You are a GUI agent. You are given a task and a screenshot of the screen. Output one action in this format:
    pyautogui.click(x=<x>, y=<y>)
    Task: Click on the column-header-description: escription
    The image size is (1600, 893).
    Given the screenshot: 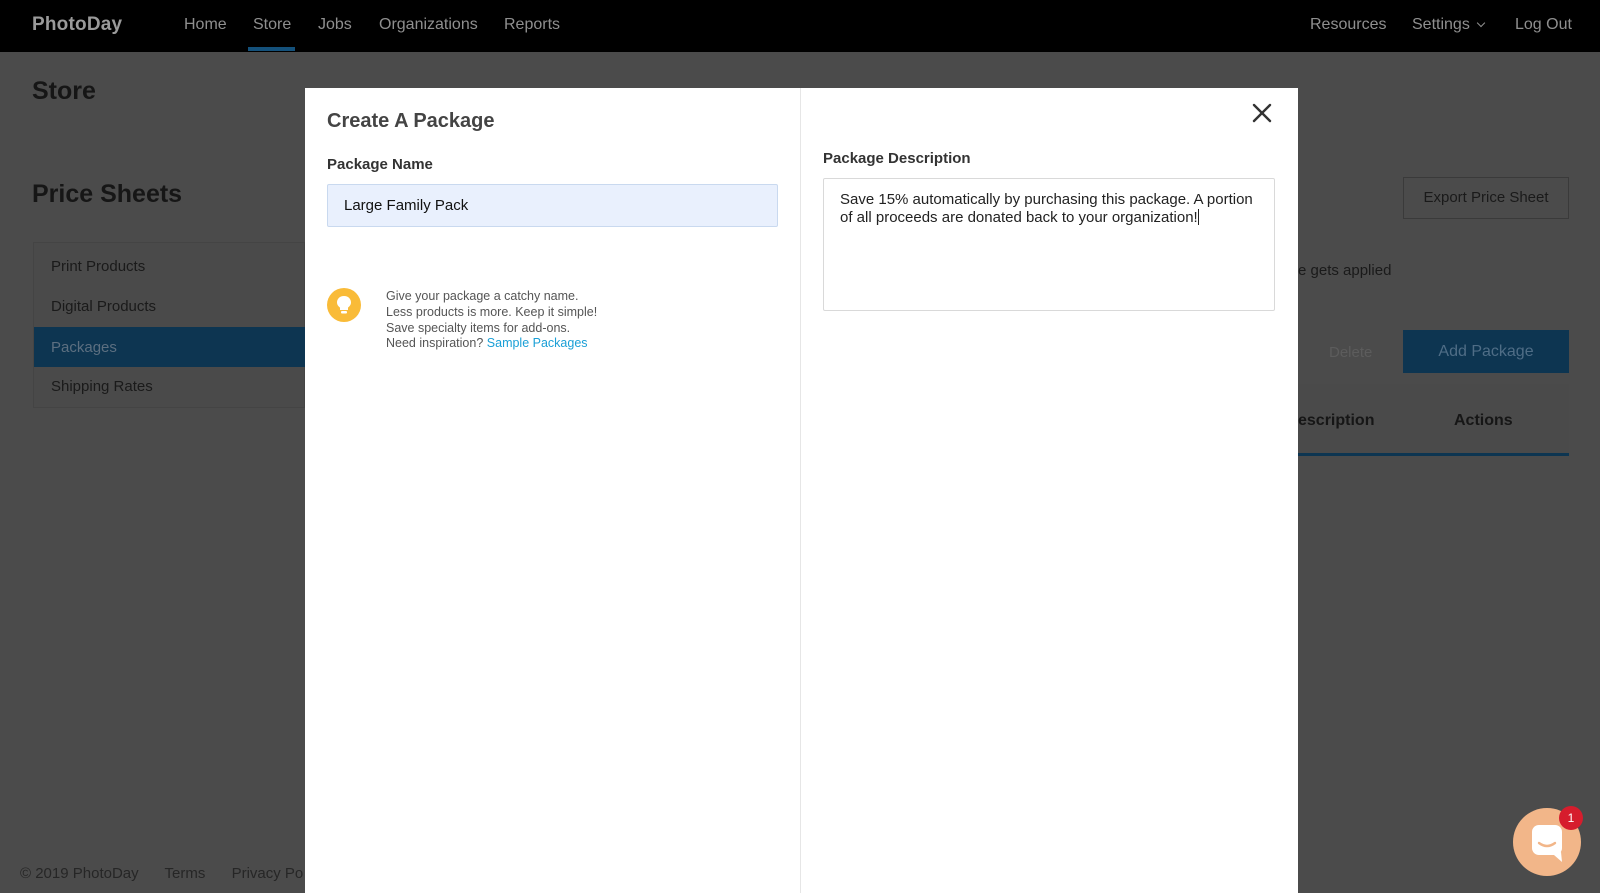 What is the action you would take?
    pyautogui.click(x=1336, y=420)
    